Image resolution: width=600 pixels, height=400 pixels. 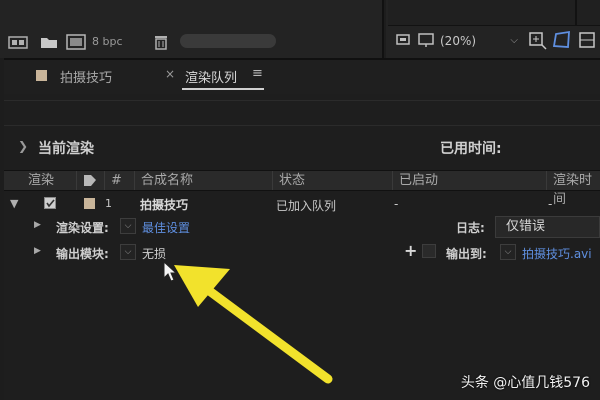 What do you see at coordinates (557, 253) in the screenshot?
I see `output-file-link: 拍摄技巧.avi` at bounding box center [557, 253].